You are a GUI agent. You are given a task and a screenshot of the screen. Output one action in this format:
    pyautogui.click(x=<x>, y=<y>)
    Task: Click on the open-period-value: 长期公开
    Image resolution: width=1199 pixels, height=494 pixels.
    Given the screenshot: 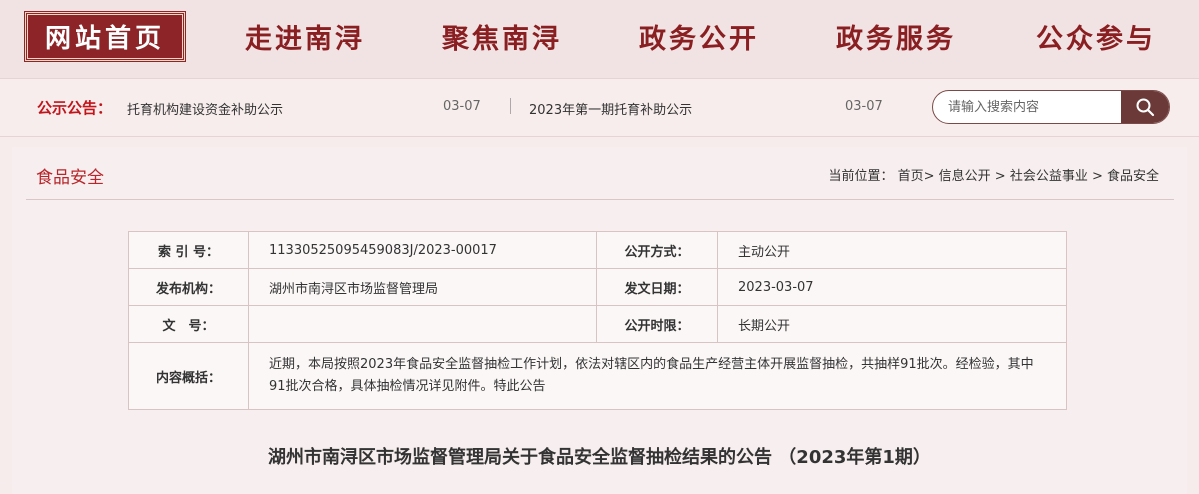 What is the action you would take?
    pyautogui.click(x=892, y=324)
    